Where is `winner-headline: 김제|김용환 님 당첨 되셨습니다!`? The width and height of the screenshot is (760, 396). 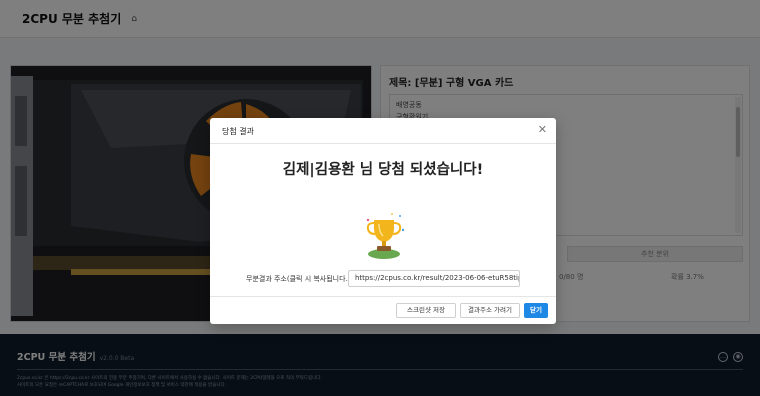 winner-headline: 김제|김용환 님 당첨 되셨습니다! is located at coordinates (383, 170).